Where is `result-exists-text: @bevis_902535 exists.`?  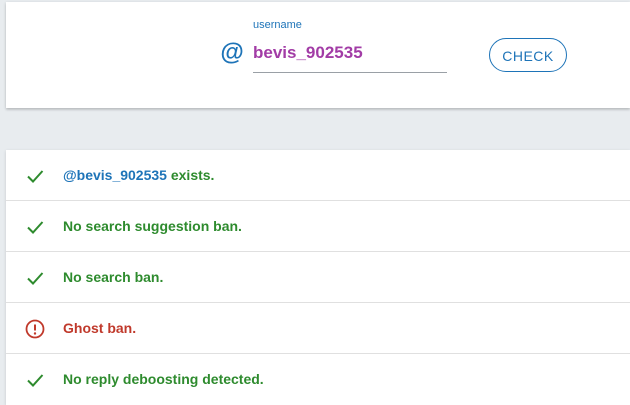 result-exists-text: @bevis_902535 exists. is located at coordinates (138, 175).